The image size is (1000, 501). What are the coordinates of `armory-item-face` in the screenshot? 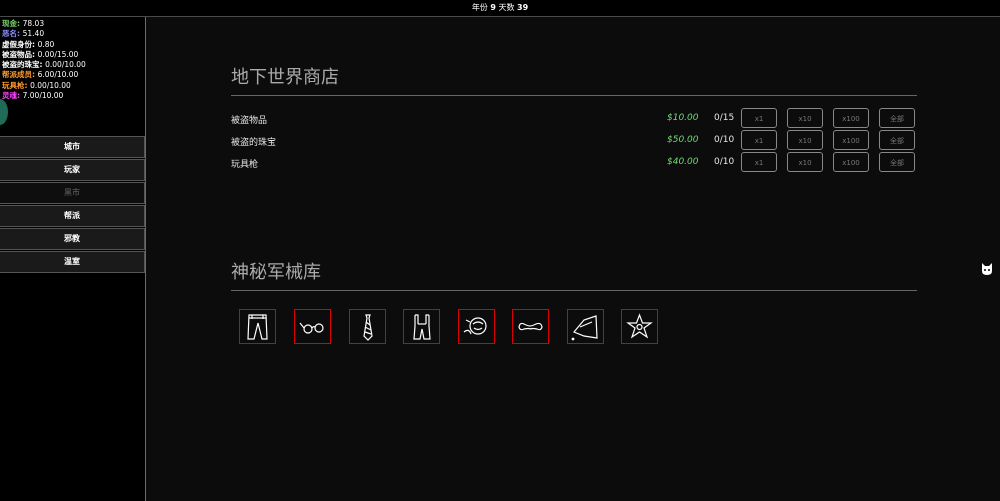 It's located at (476, 326).